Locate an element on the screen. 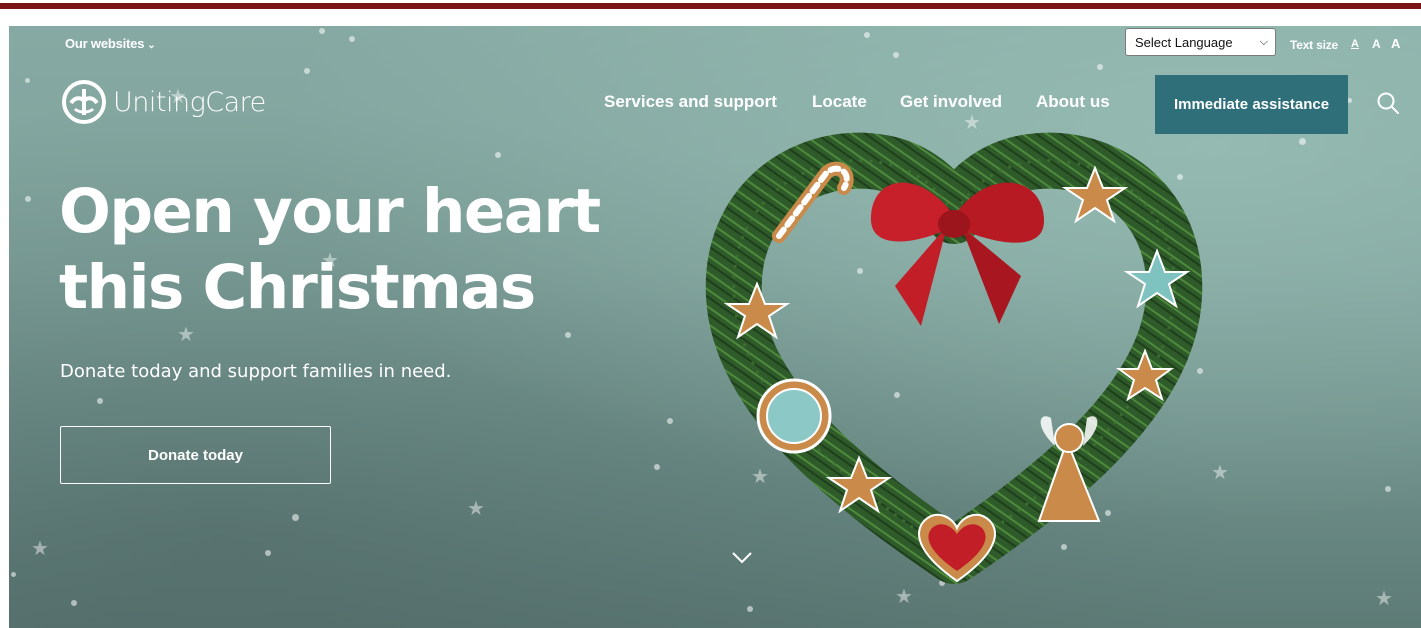  language-select-value: Select Language is located at coordinates (1184, 42).